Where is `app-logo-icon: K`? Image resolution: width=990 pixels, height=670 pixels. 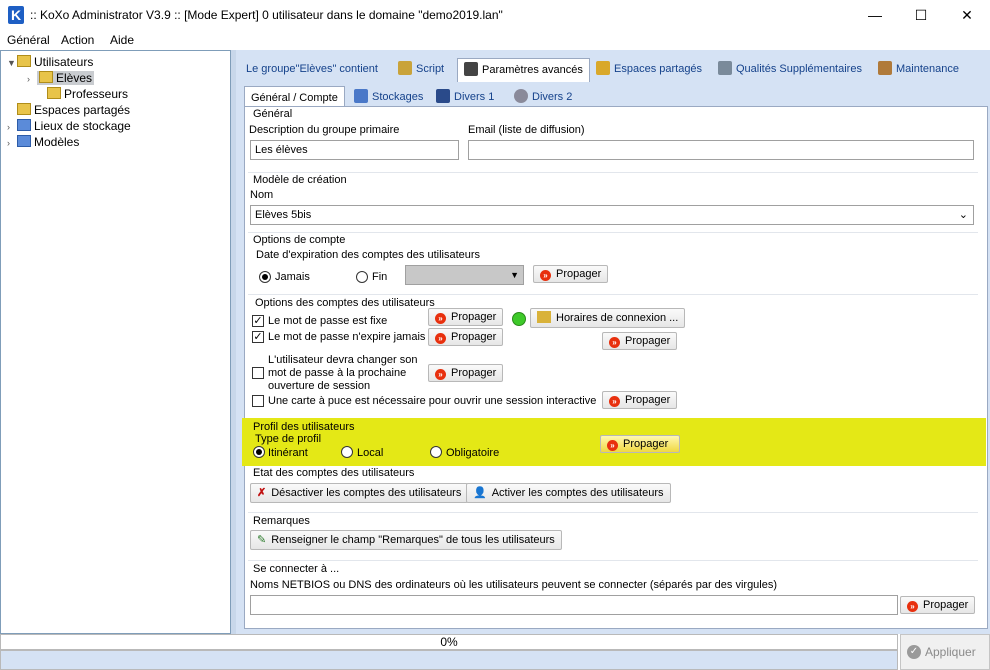 app-logo-icon: K is located at coordinates (16, 15).